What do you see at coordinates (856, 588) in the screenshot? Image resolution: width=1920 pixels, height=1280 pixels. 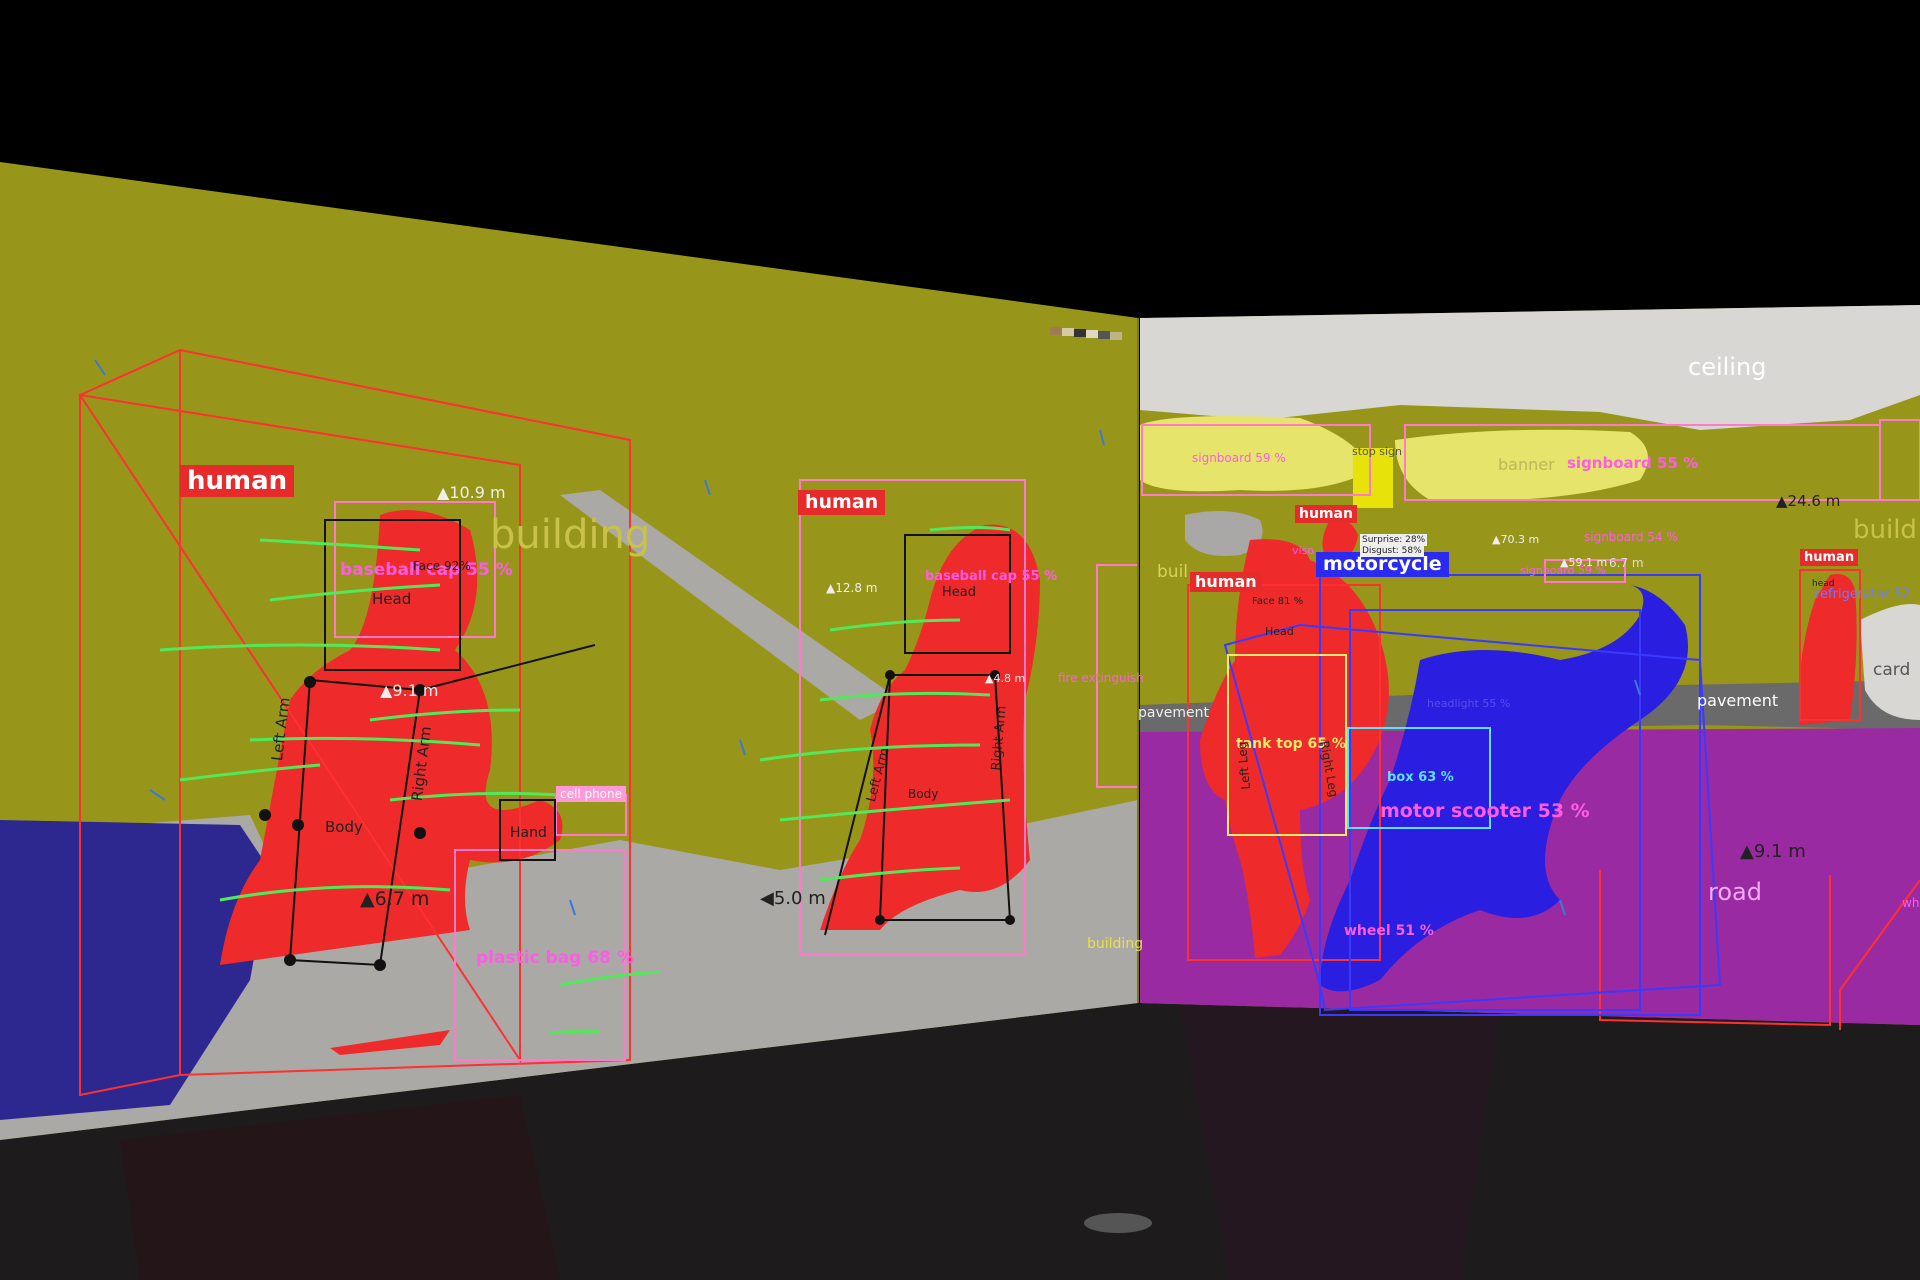 I see `distance-value: 12.8 m` at bounding box center [856, 588].